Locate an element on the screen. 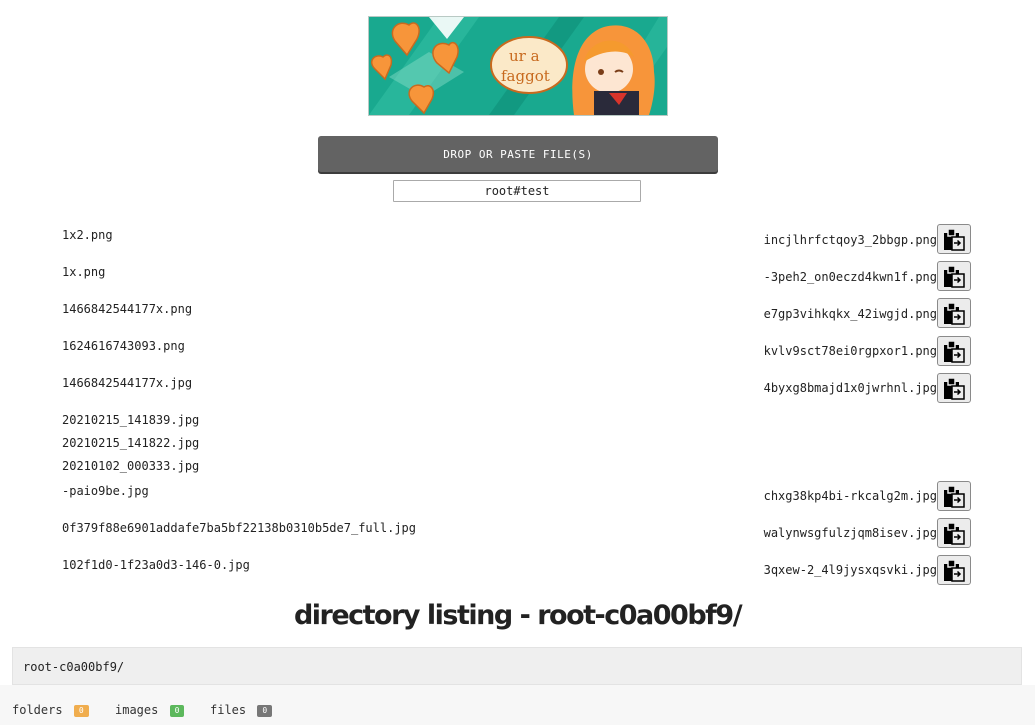 This screenshot has height=725, width=1035. breadcrumb-root-link: root-c0a00bf9/ is located at coordinates (73, 667).